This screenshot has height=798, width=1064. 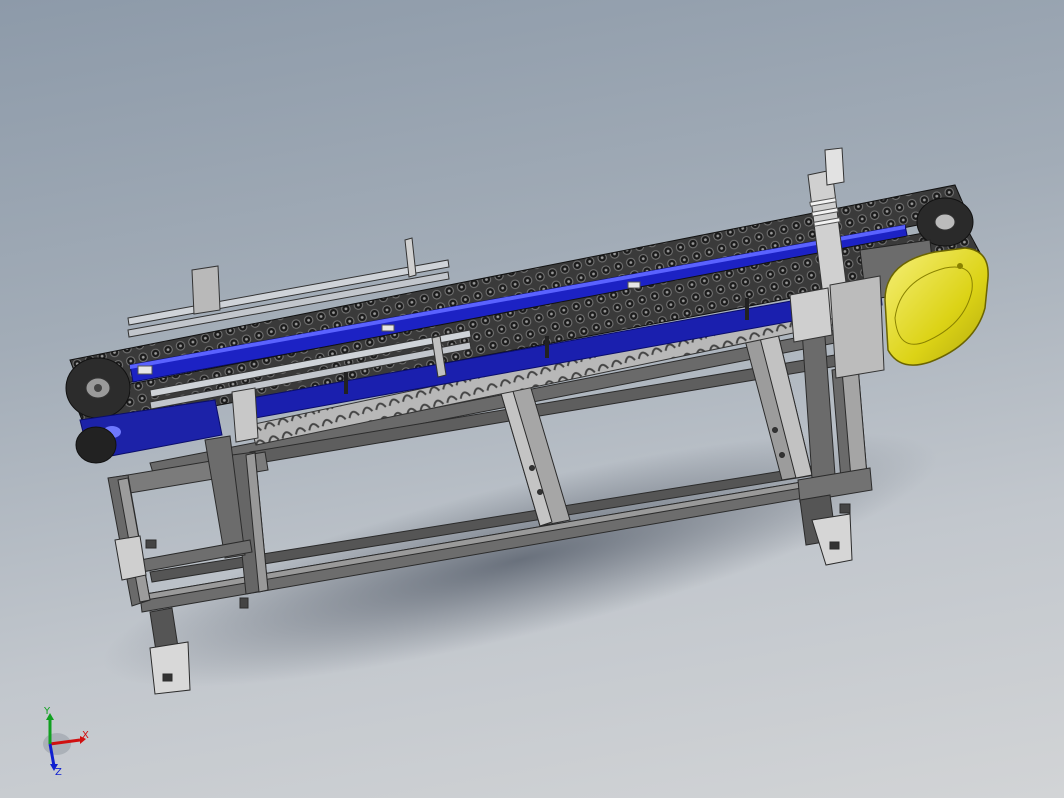 I want to click on z-axis-label: Z, so click(x=58, y=771).